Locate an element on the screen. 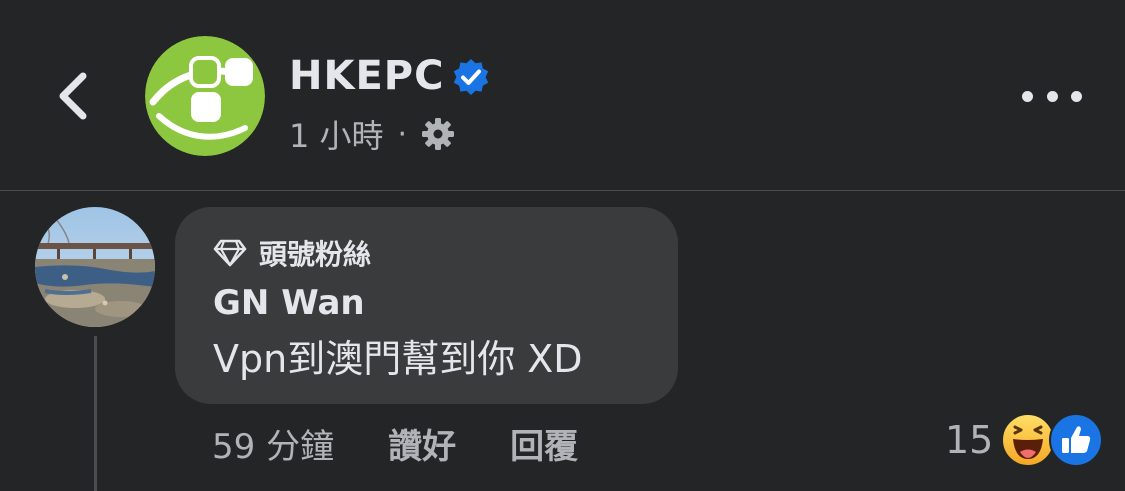 The image size is (1125, 491). chevron-left-icon is located at coordinates (73, 96).